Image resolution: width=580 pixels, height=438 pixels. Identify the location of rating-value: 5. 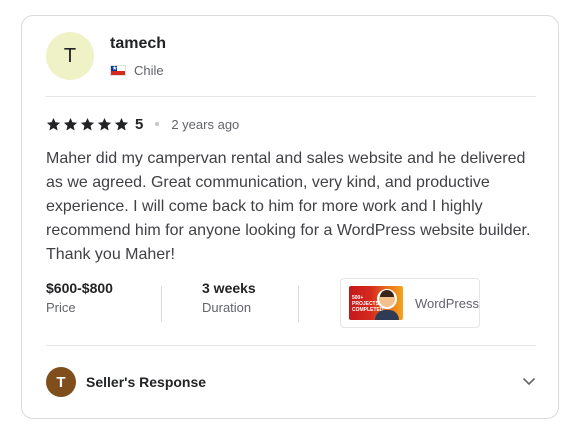
(139, 124).